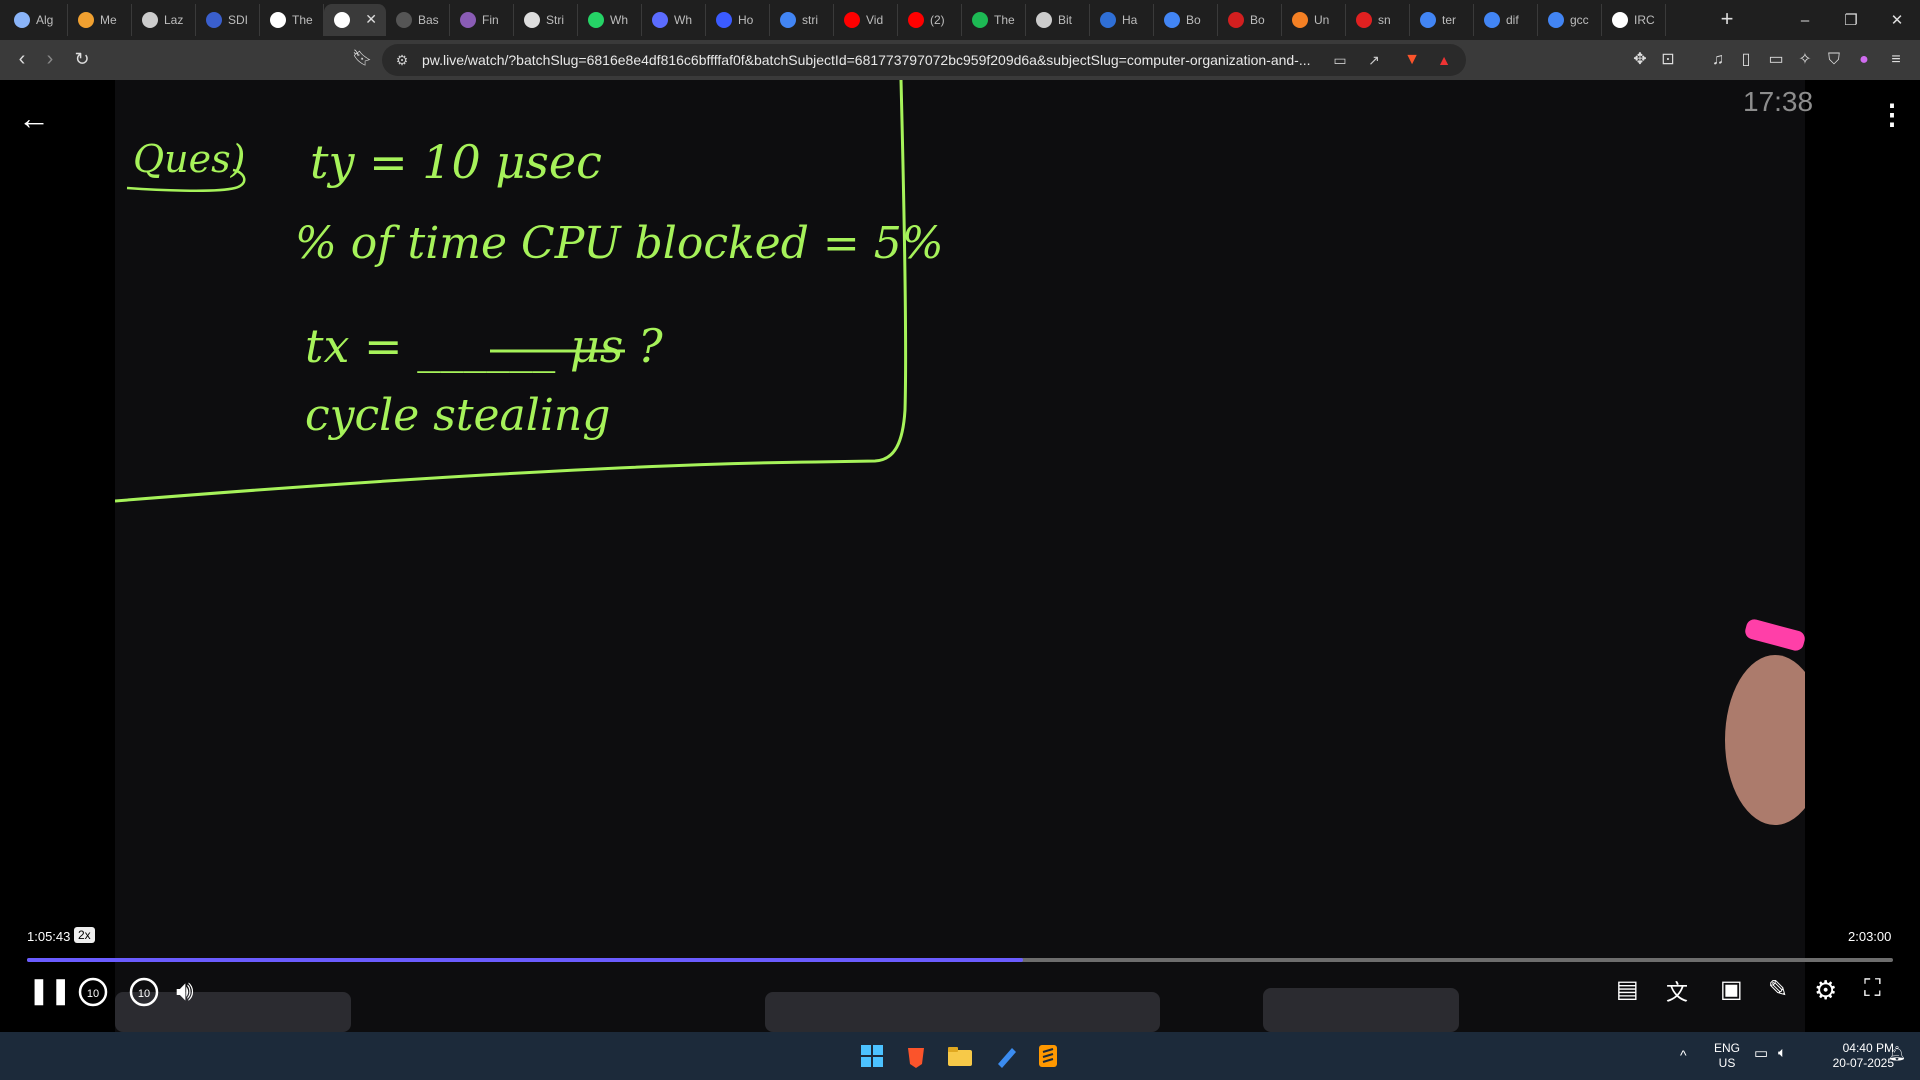 This screenshot has width=1920, height=1080. I want to click on browser-tab: Me, so click(100, 20).